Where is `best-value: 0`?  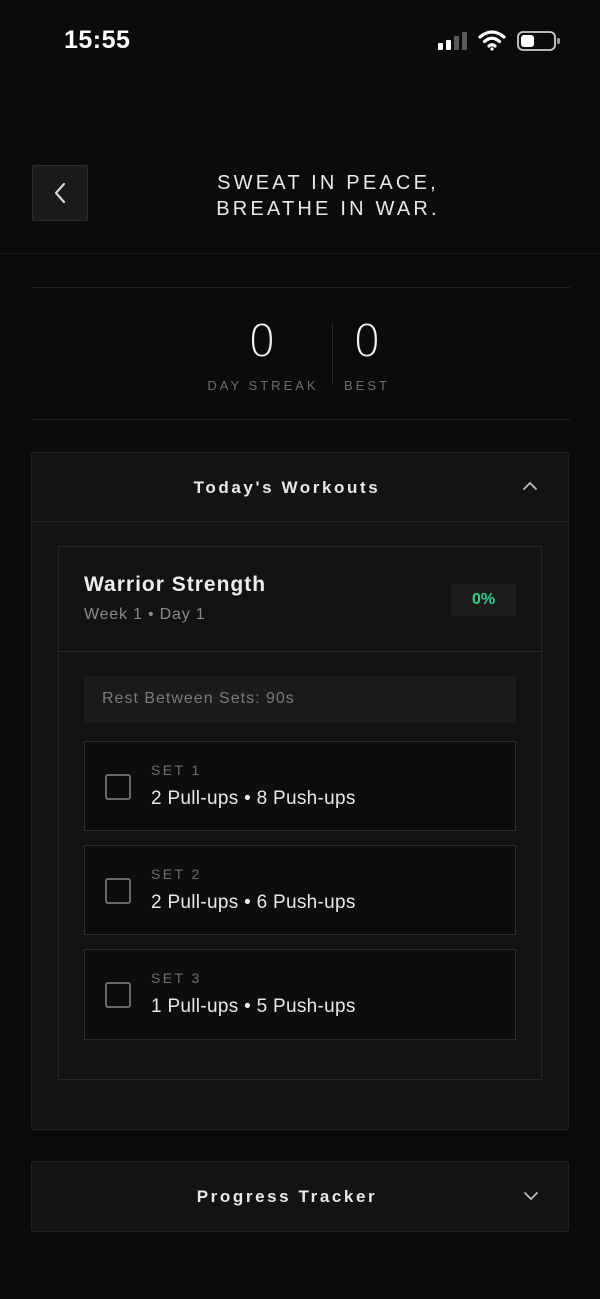 best-value: 0 is located at coordinates (367, 341).